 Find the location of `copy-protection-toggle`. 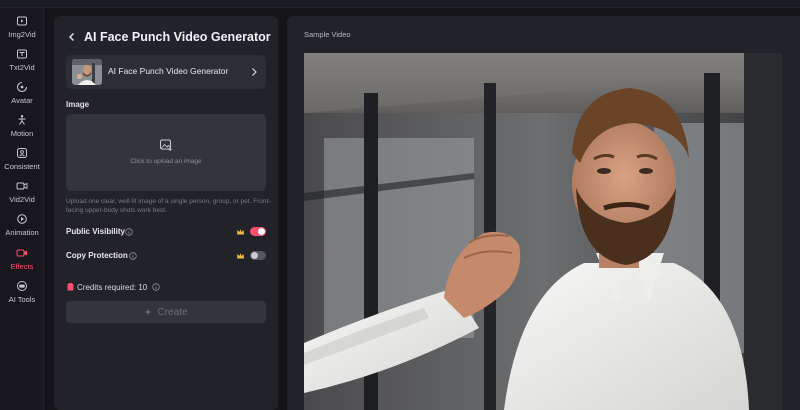

copy-protection-toggle is located at coordinates (258, 255).